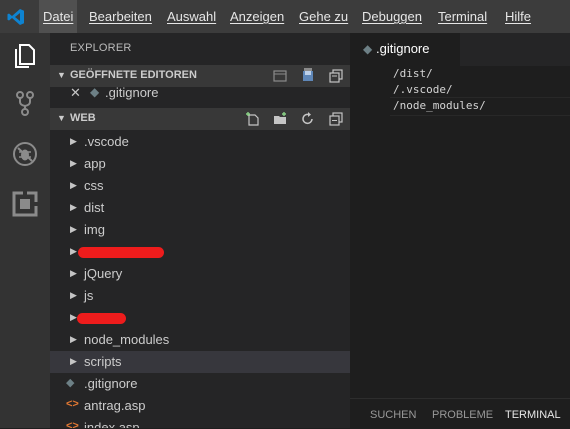 The height and width of the screenshot is (429, 570). Describe the element at coordinates (75, 93) in the screenshot. I see `close-icon: ✕` at that location.